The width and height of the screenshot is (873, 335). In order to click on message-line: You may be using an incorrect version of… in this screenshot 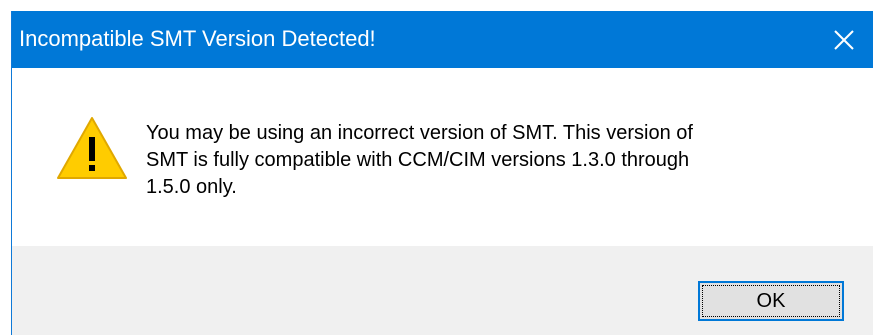, I will do `click(419, 133)`.